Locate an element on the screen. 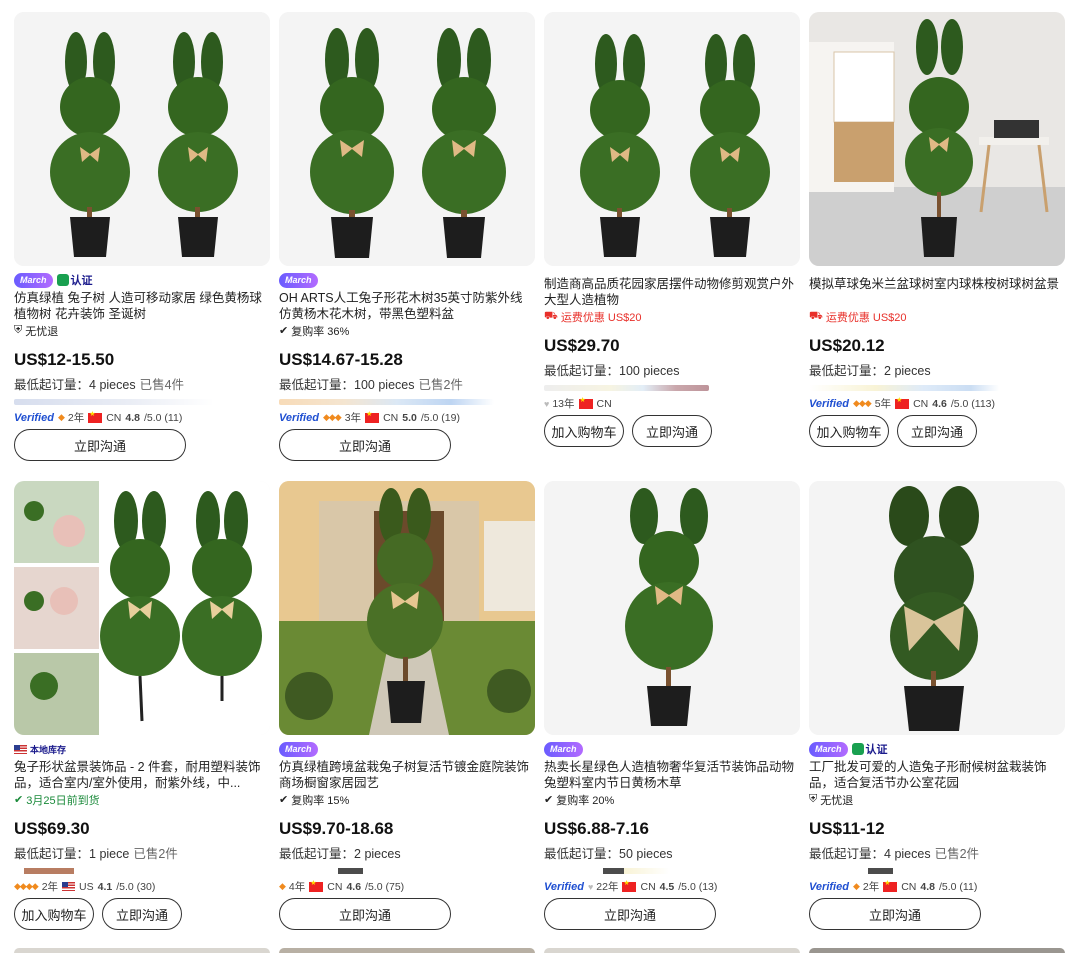  supplier-info: Verified ◆◆◆ 5年 CN 4.6/5.0 (113) is located at coordinates (937, 397).